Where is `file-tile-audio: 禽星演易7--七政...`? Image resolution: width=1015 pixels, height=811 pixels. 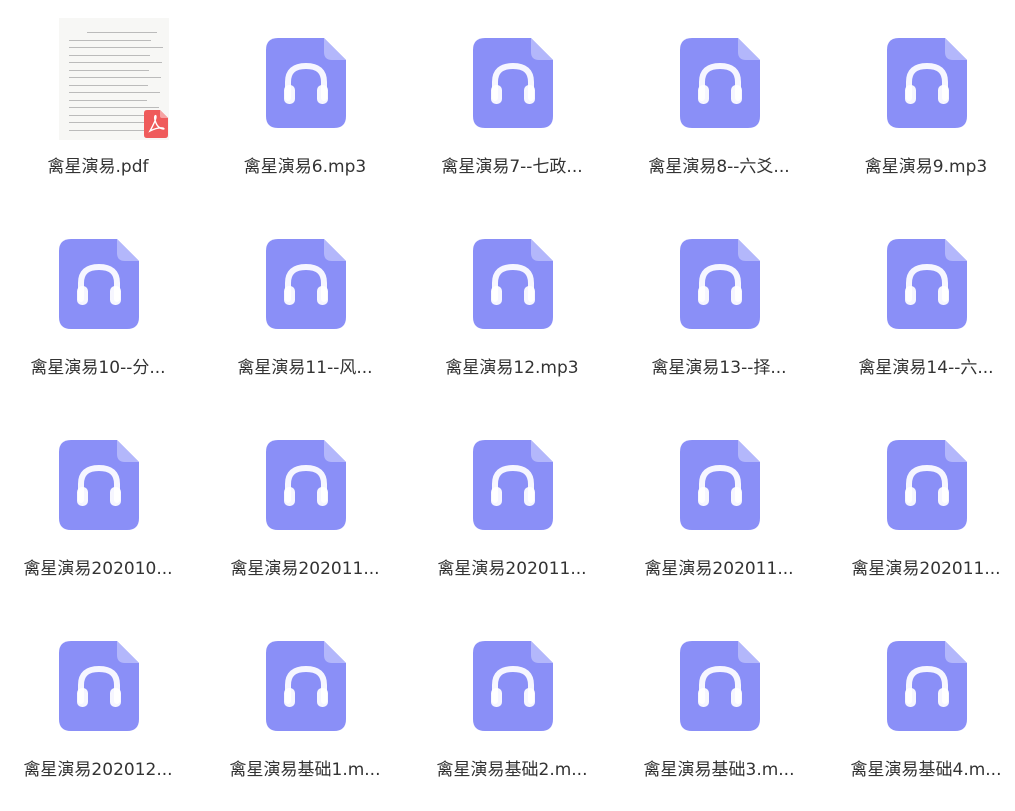 file-tile-audio: 禽星演易7--七政... is located at coordinates (512, 123).